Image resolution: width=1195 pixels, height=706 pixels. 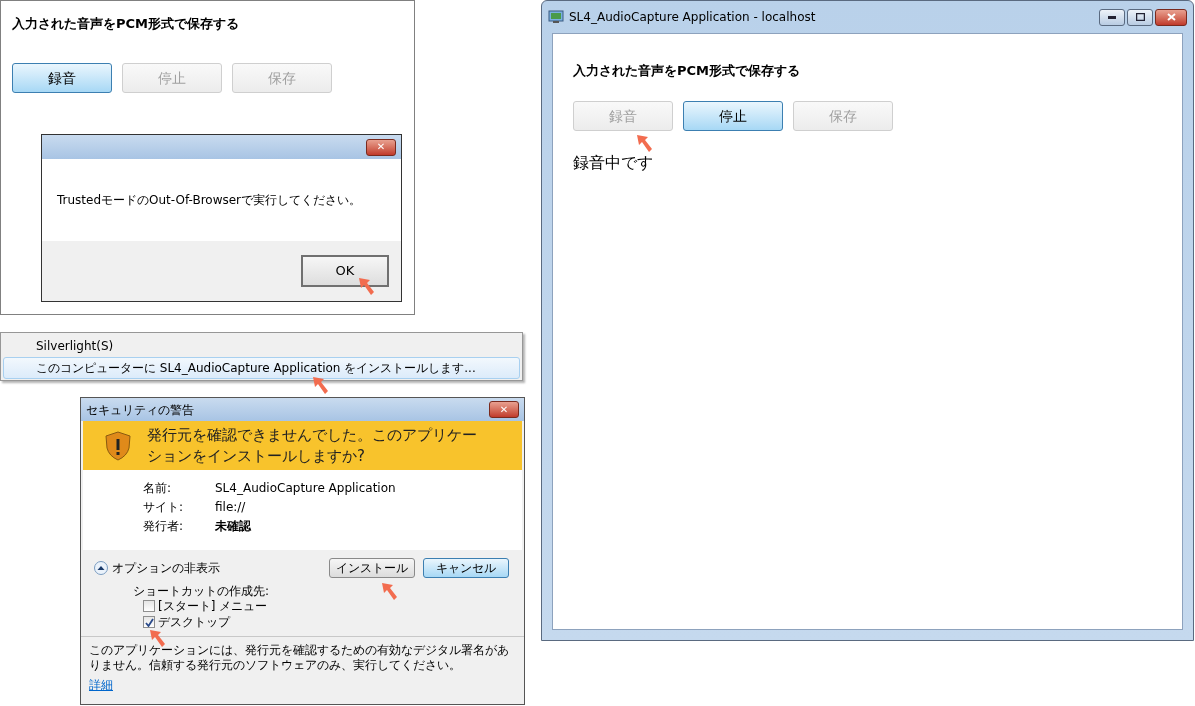 What do you see at coordinates (556, 17) in the screenshot?
I see `app-window-icon` at bounding box center [556, 17].